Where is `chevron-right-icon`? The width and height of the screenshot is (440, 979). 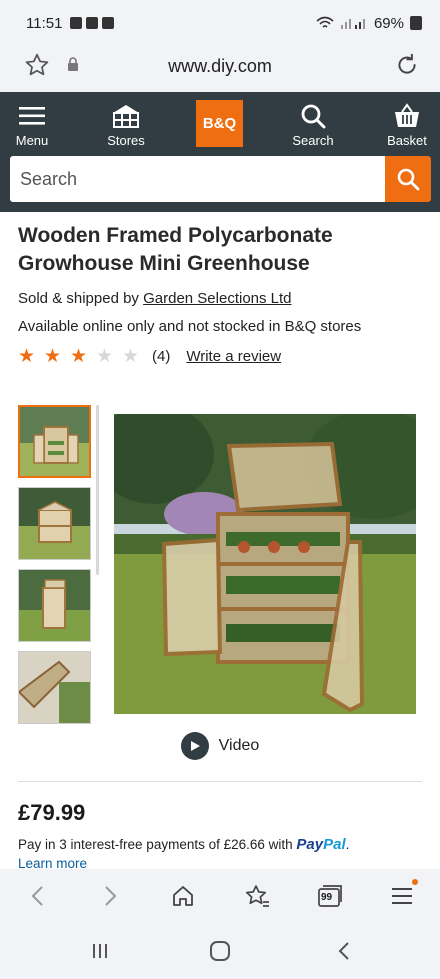 chevron-right-icon is located at coordinates (111, 896).